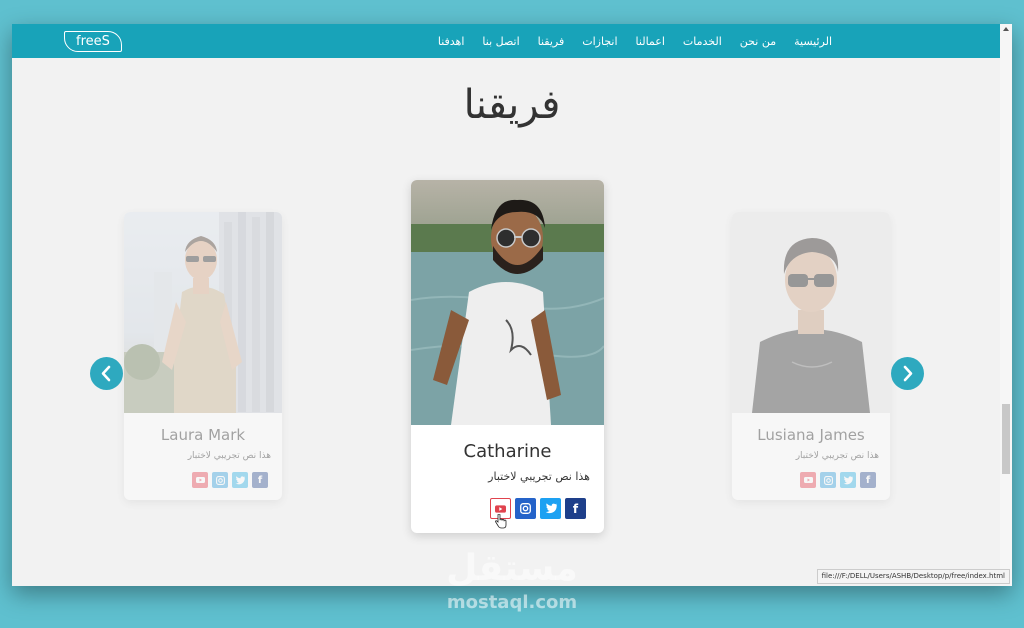 The height and width of the screenshot is (628, 1024). I want to click on carousel-next-button, so click(907, 373).